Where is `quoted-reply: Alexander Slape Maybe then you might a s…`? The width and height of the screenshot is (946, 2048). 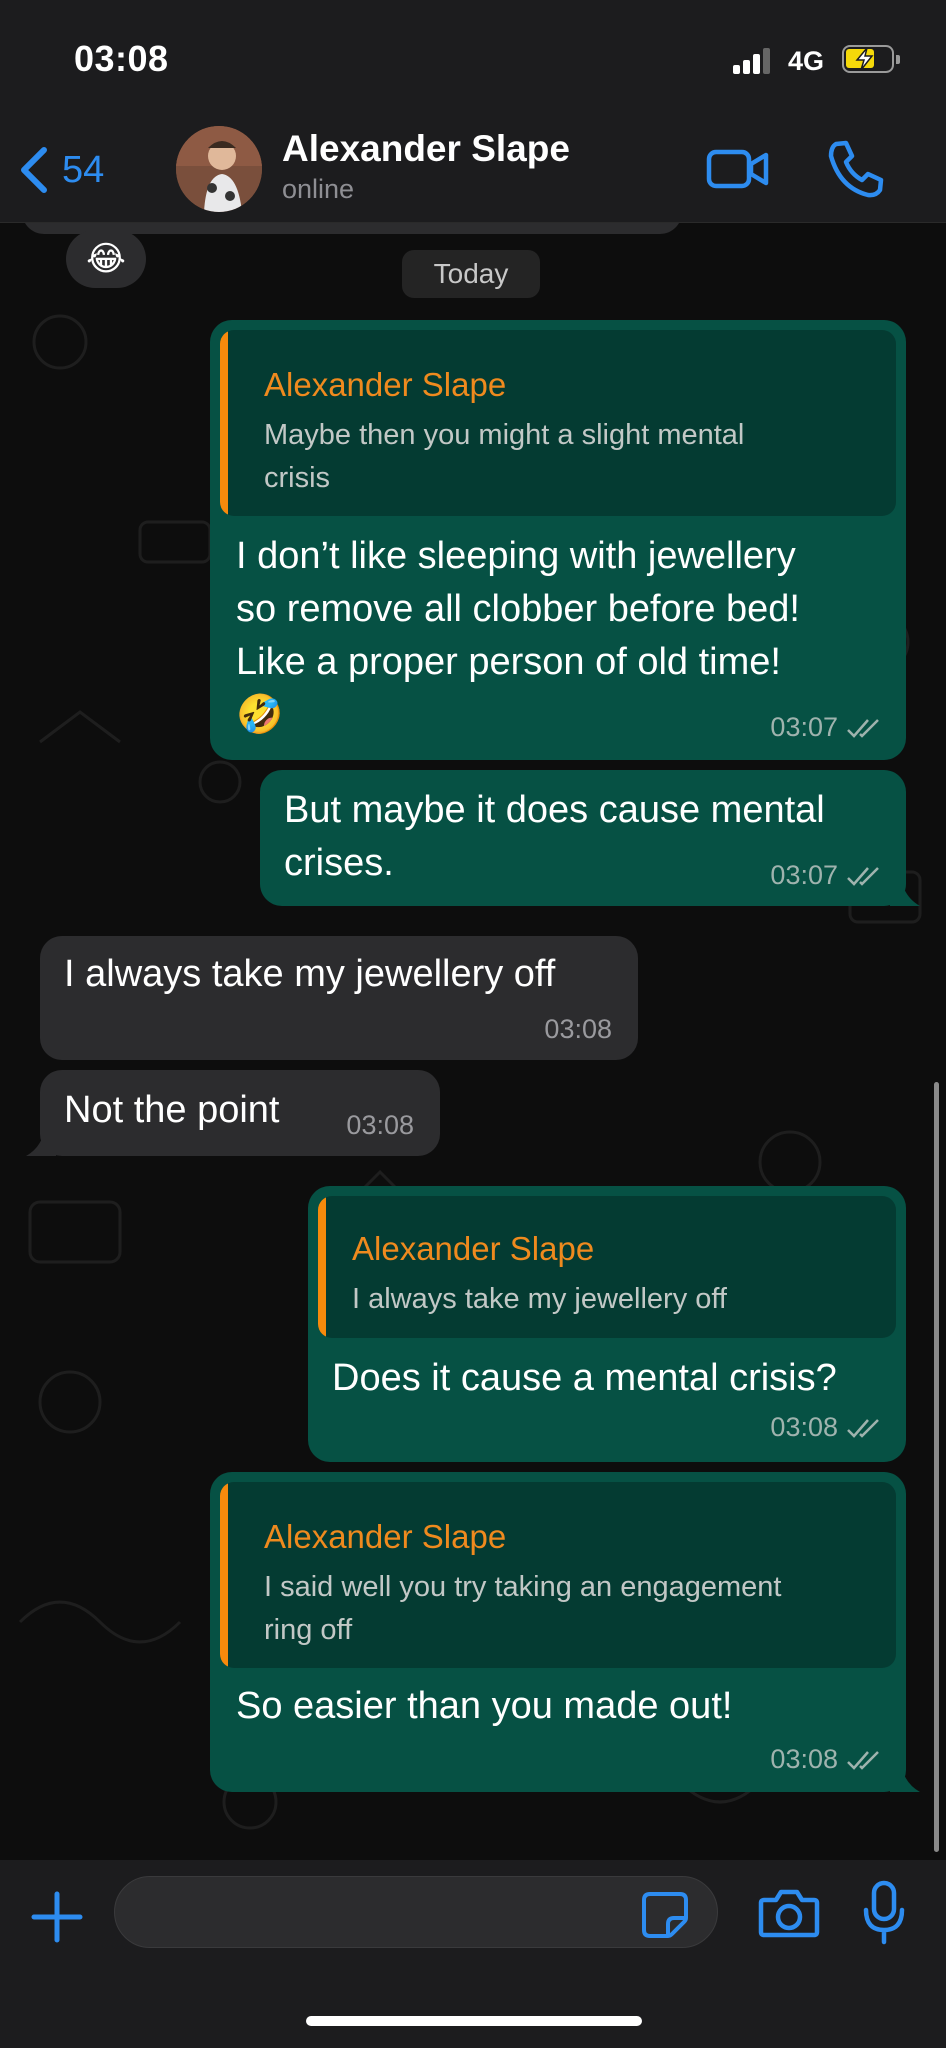
quoted-reply: Alexander Slape Maybe then you might a s… is located at coordinates (558, 423).